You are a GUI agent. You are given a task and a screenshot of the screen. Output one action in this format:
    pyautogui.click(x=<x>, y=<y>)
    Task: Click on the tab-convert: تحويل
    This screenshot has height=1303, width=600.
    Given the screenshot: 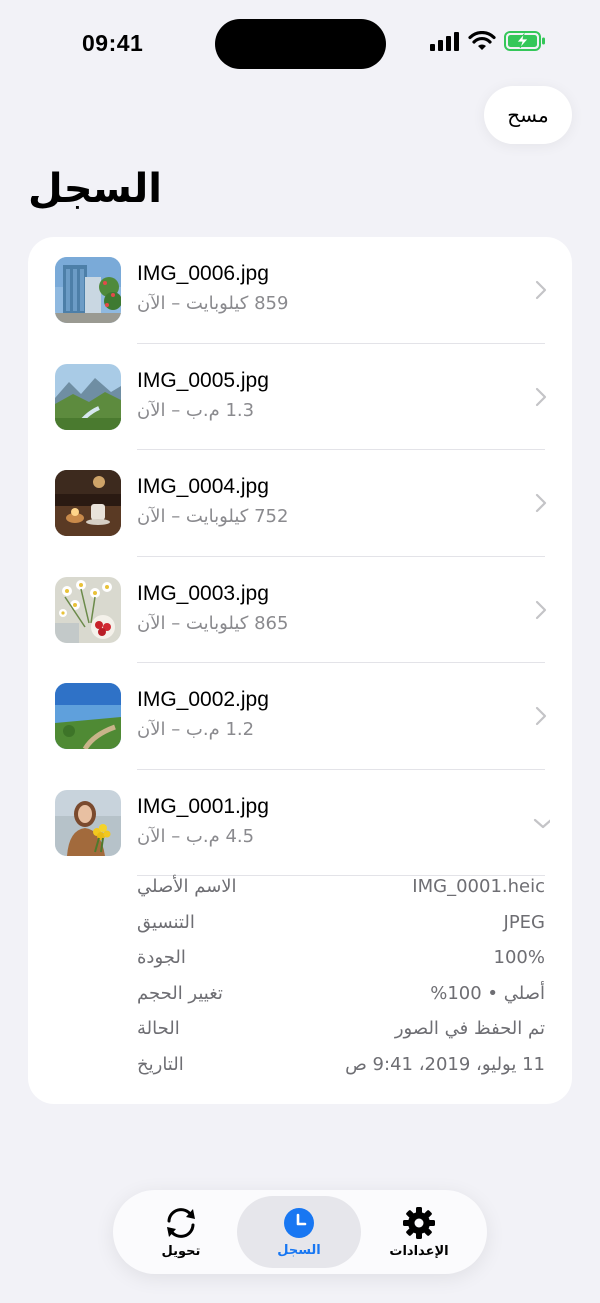 What is the action you would take?
    pyautogui.click(x=181, y=1232)
    